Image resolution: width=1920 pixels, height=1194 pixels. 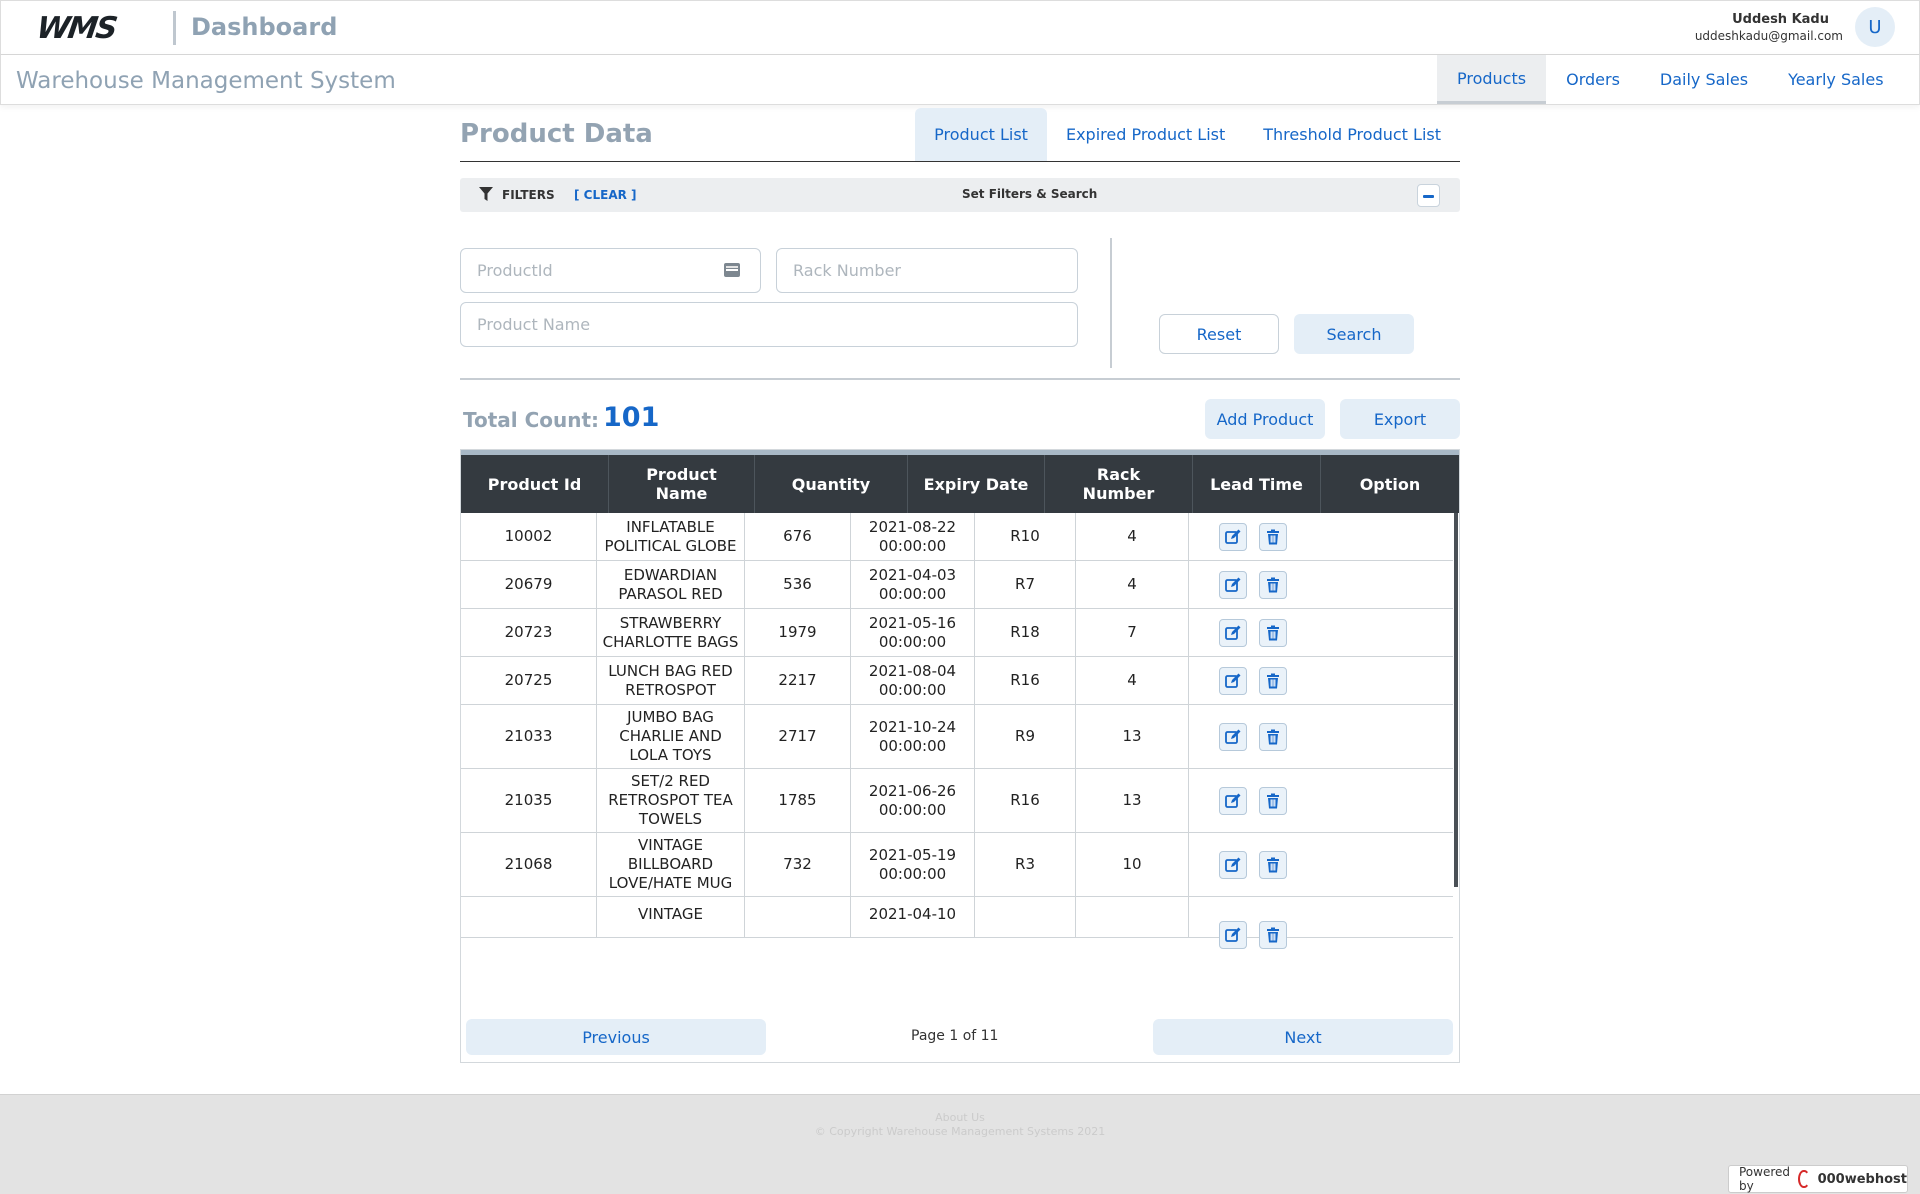 What do you see at coordinates (831, 484) in the screenshot?
I see `col-quantity: Quantity` at bounding box center [831, 484].